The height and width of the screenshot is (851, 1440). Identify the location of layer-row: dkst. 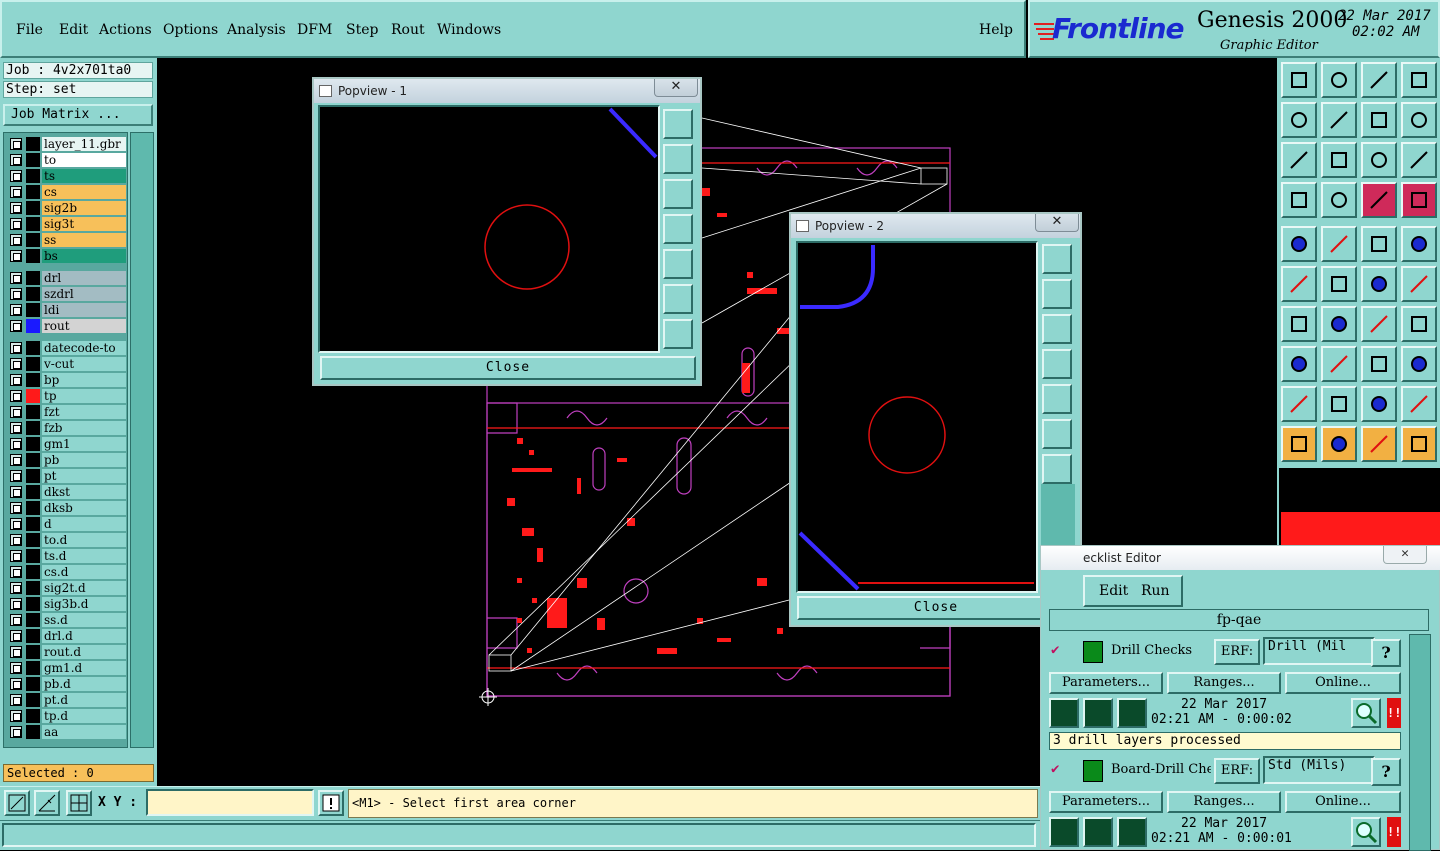
(66, 492).